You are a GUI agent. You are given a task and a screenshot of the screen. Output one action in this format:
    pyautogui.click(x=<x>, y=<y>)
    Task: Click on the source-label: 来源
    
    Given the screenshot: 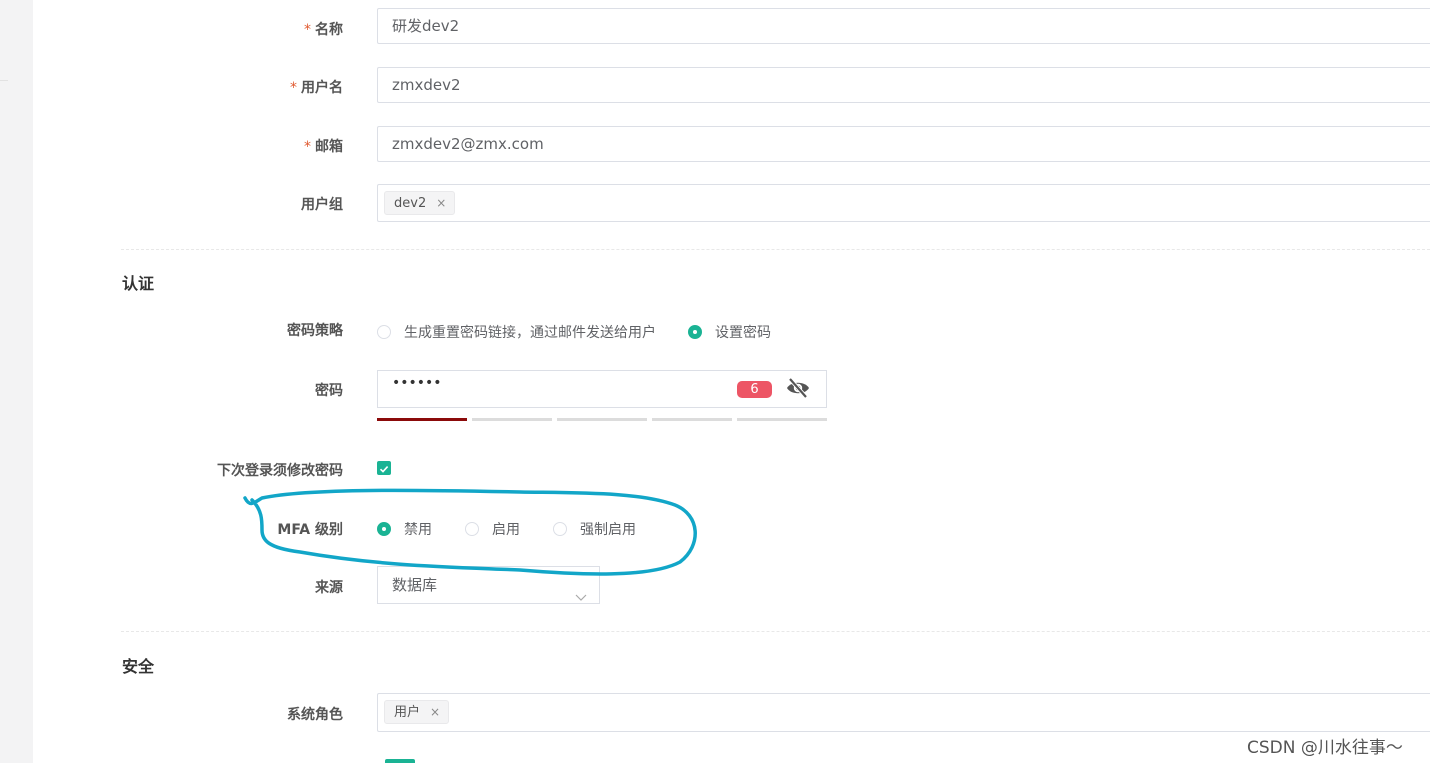 What is the action you would take?
    pyautogui.click(x=329, y=588)
    